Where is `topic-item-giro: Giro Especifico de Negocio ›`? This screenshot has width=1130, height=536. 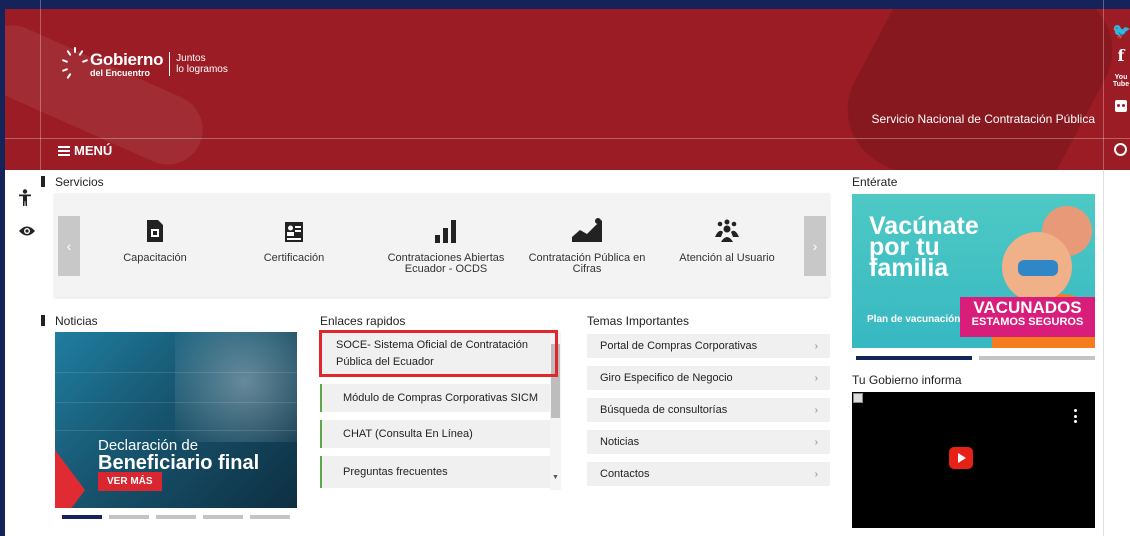
topic-item-giro: Giro Especifico de Negocio › is located at coordinates (708, 378).